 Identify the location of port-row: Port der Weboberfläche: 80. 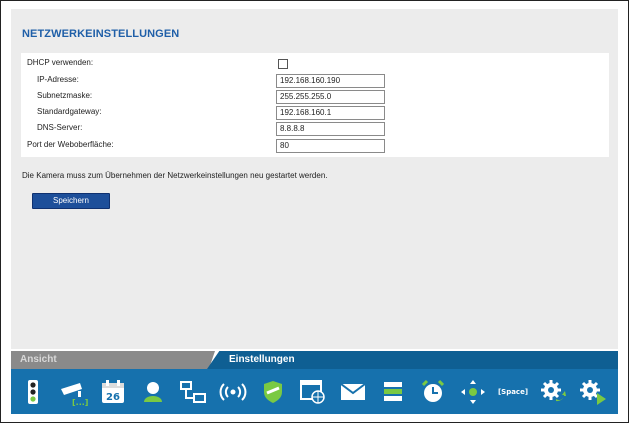
(315, 146).